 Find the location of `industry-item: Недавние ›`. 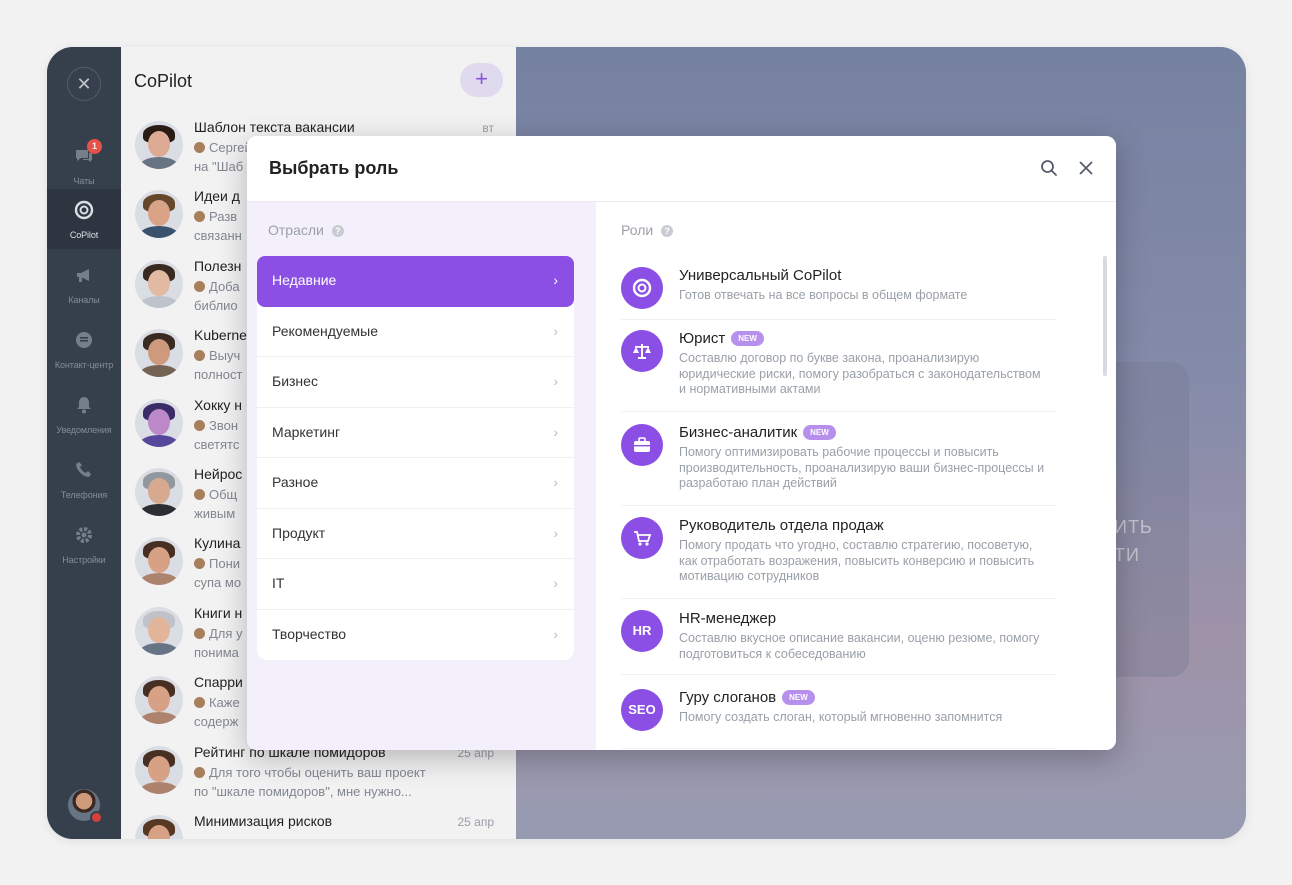

industry-item: Недавние › is located at coordinates (415, 281).